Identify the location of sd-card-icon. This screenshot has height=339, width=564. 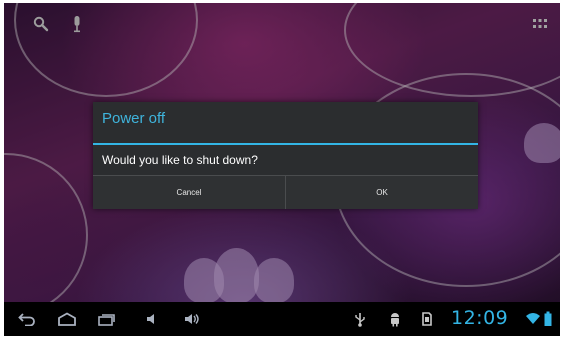
(427, 319).